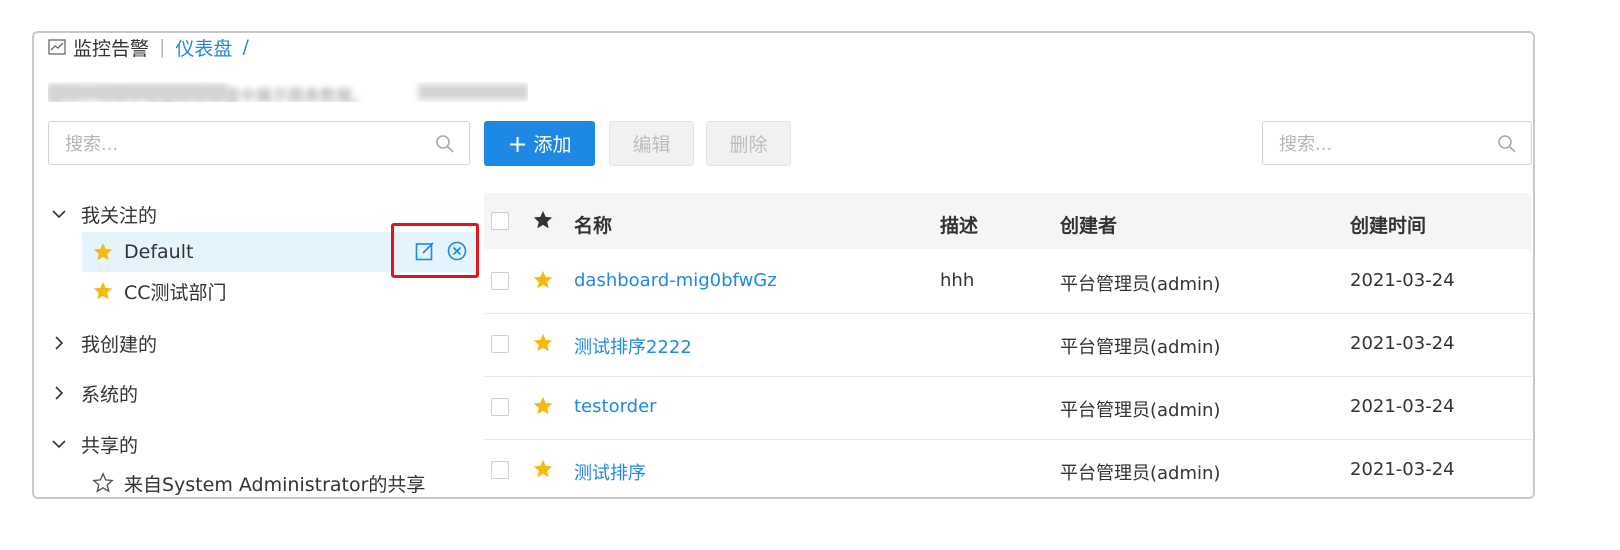 This screenshot has height=550, width=1620. I want to click on table-row: 测试排序2222 平台管理员(admin) 2021-03-24, so click(1008, 345).